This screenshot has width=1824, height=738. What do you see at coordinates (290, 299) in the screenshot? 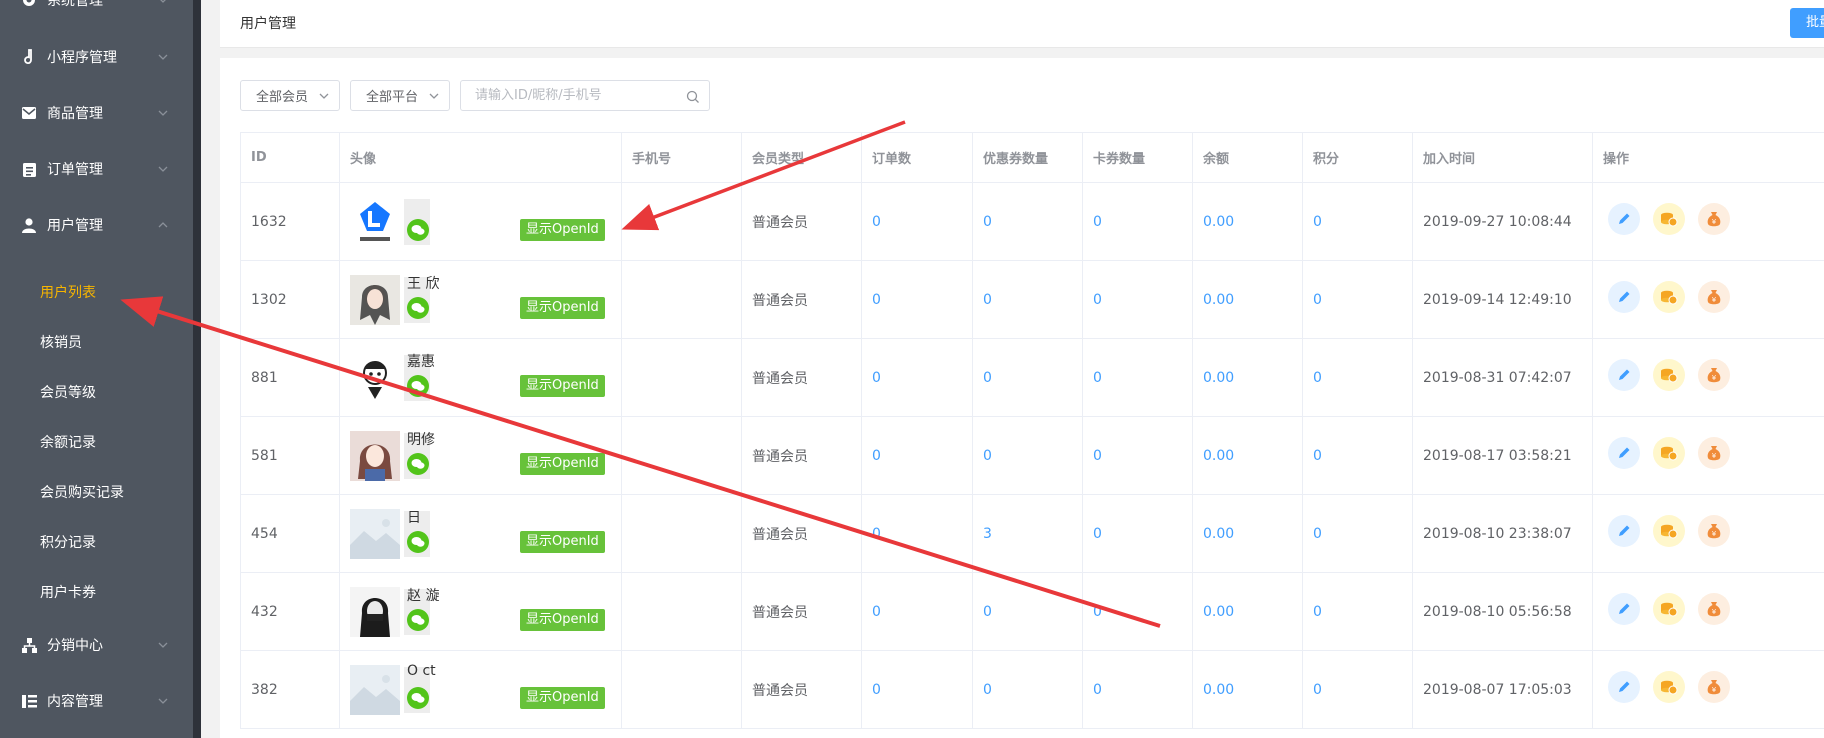
I see `cell-id: 1302` at bounding box center [290, 299].